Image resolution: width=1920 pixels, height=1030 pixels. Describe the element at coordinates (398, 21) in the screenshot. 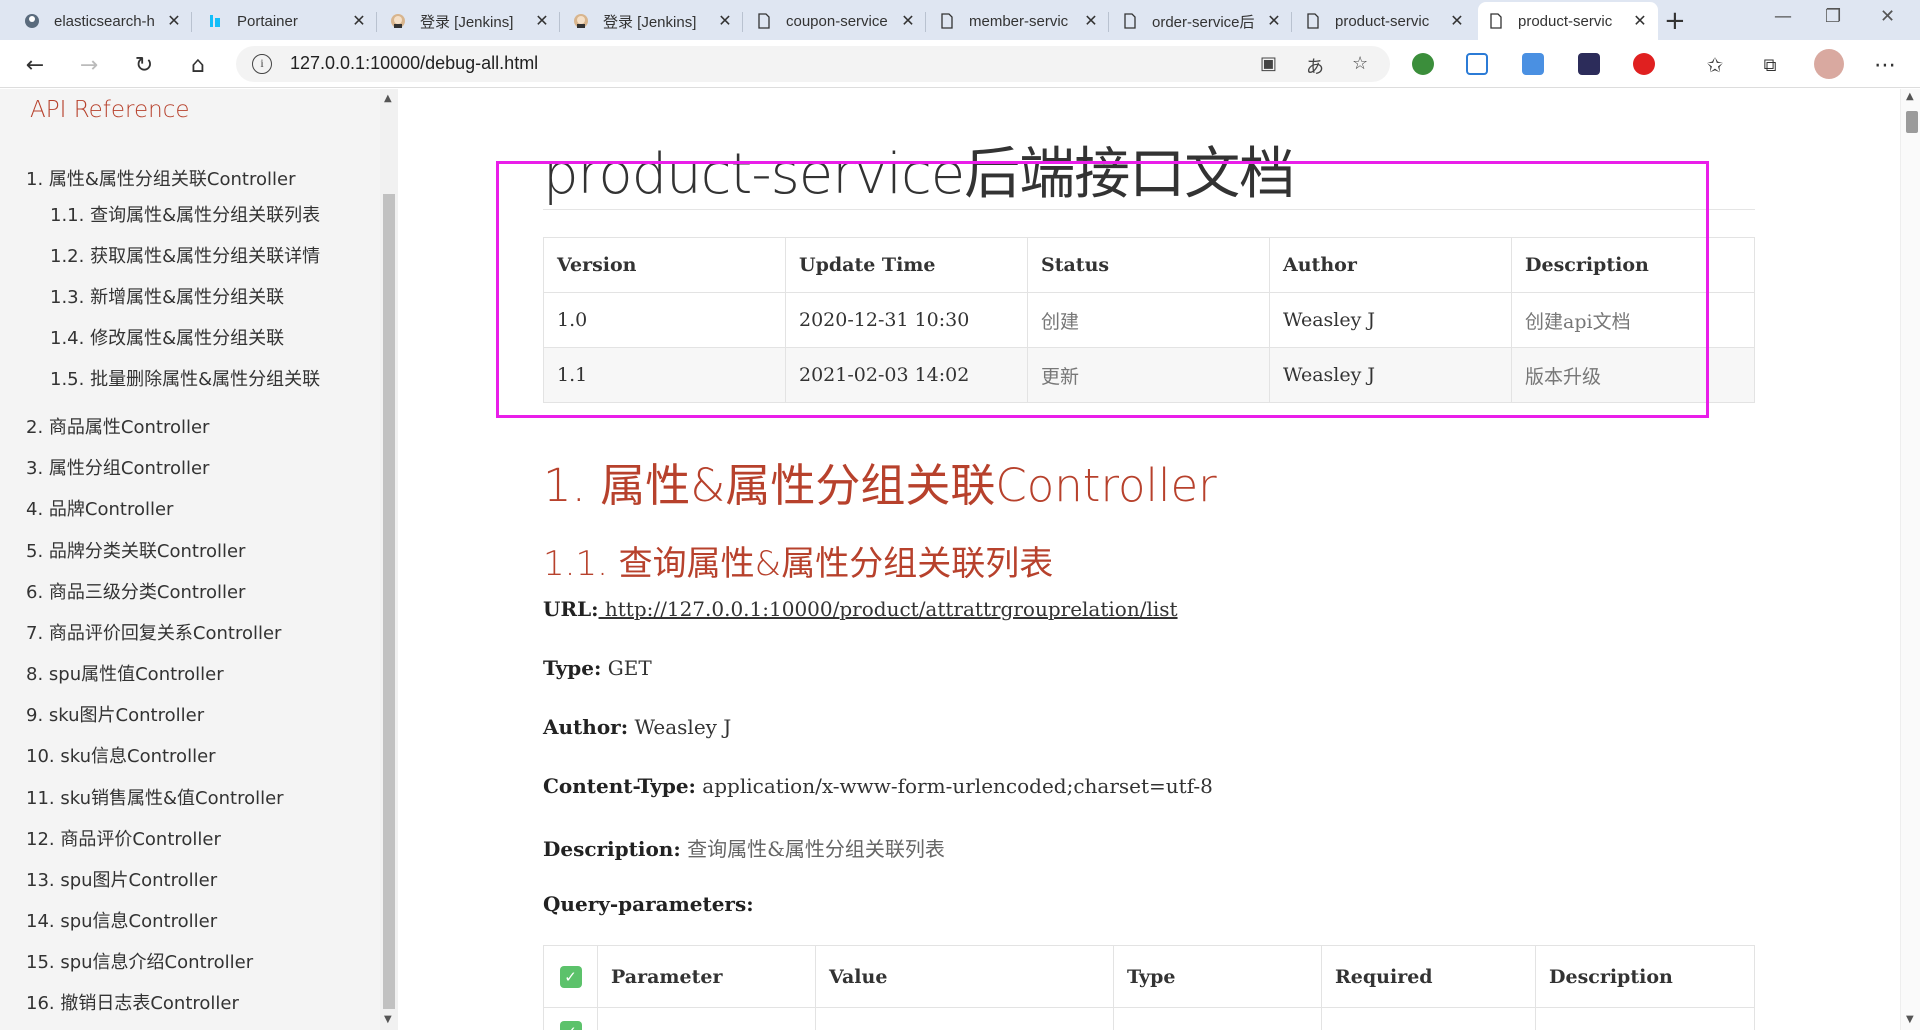

I see `jenkins-favicon` at that location.